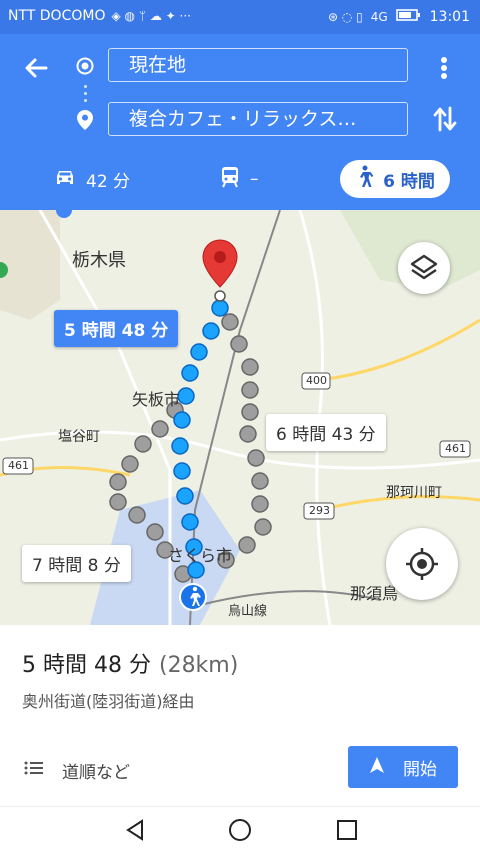 The height and width of the screenshot is (854, 480). I want to click on train-icon, so click(230, 179).